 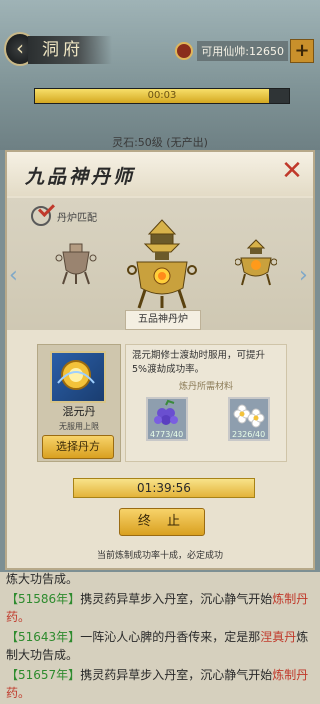 What do you see at coordinates (249, 434) in the screenshot?
I see `material-count: 2326/40` at bounding box center [249, 434].